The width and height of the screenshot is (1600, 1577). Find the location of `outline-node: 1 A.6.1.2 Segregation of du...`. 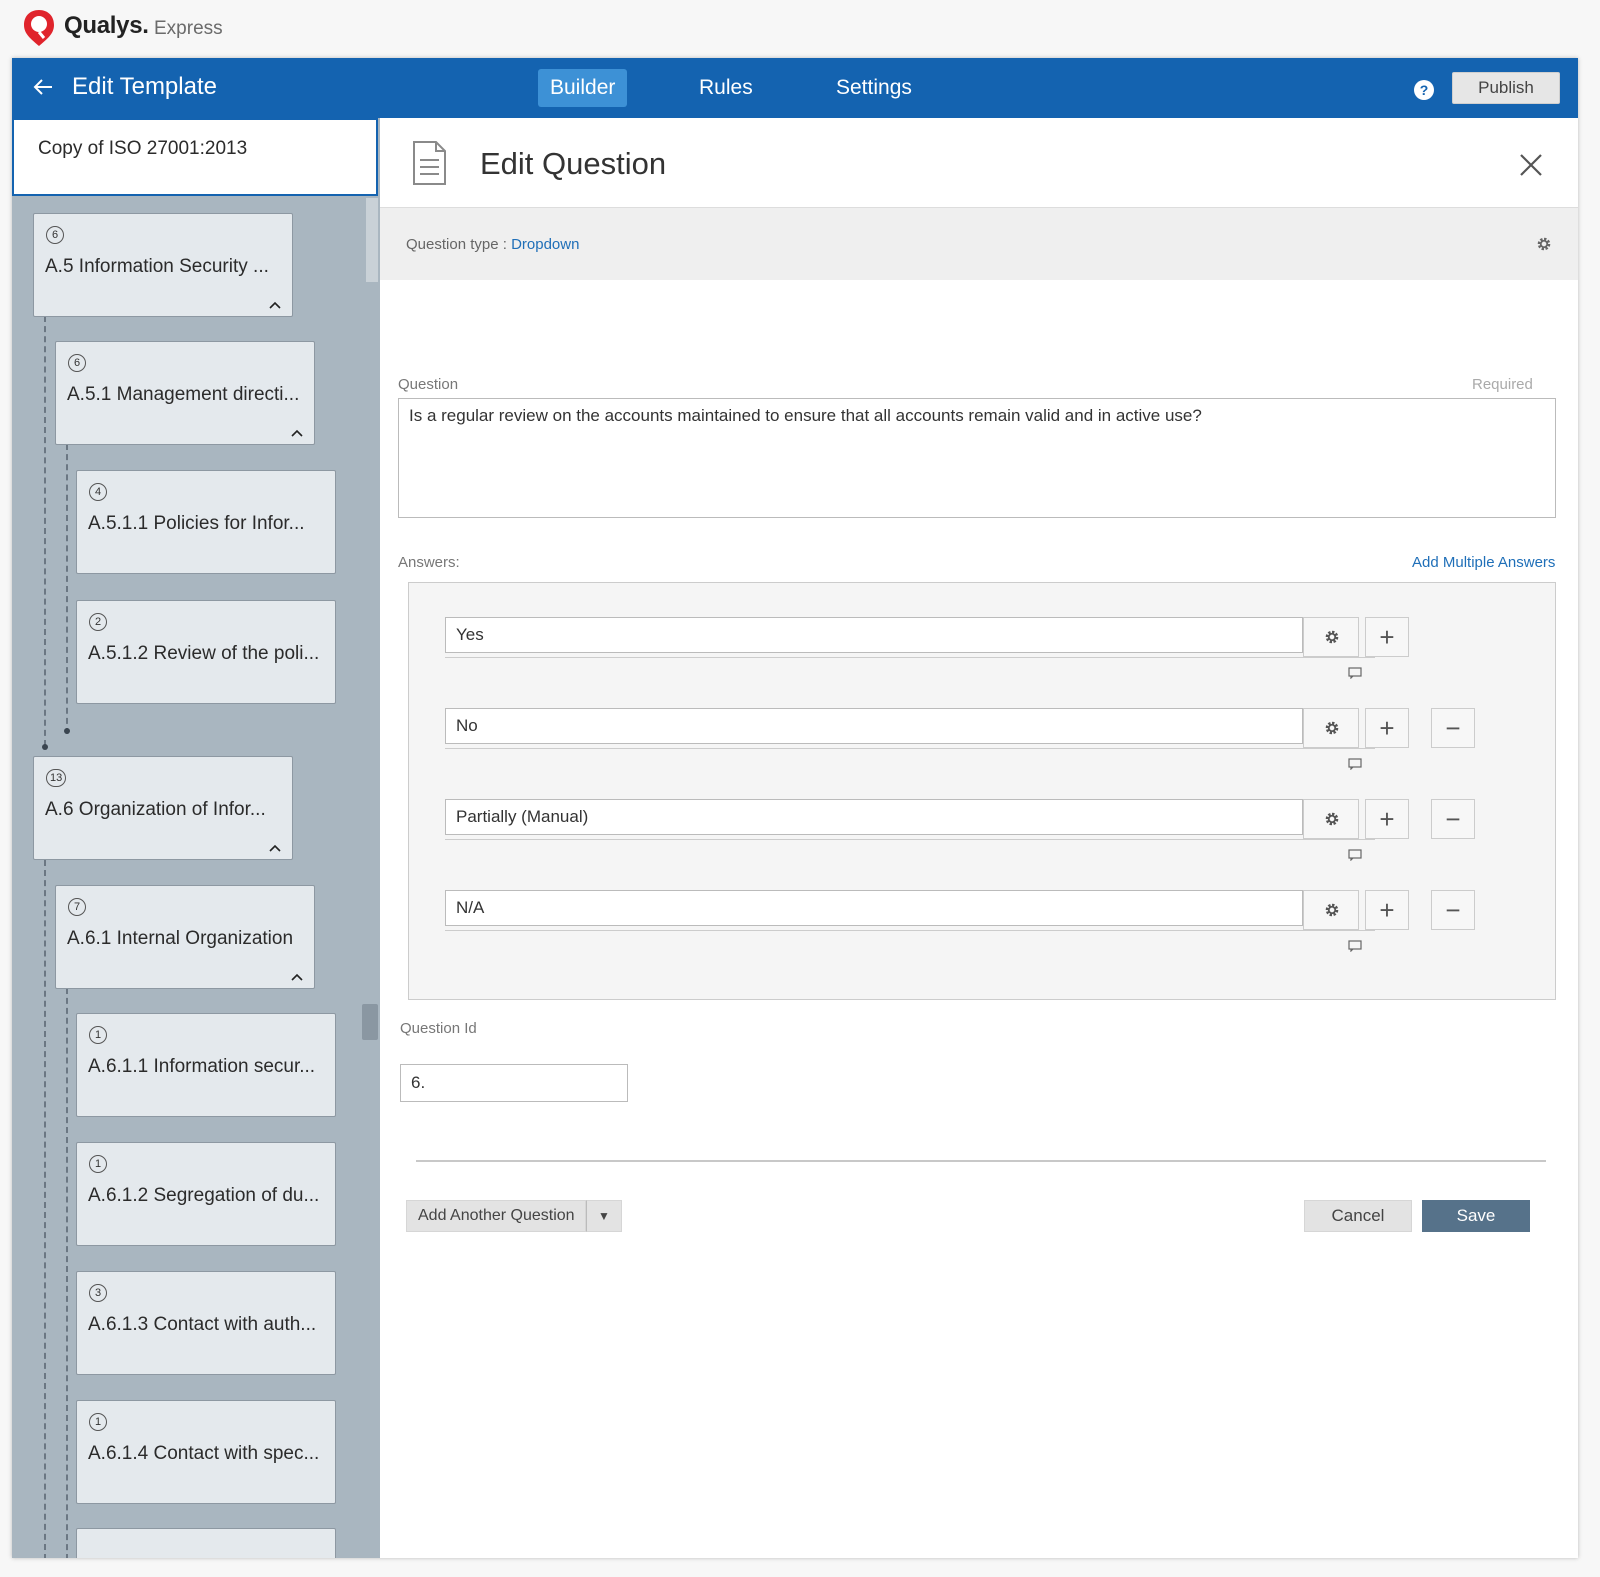

outline-node: 1 A.6.1.2 Segregation of du... is located at coordinates (206, 1194).